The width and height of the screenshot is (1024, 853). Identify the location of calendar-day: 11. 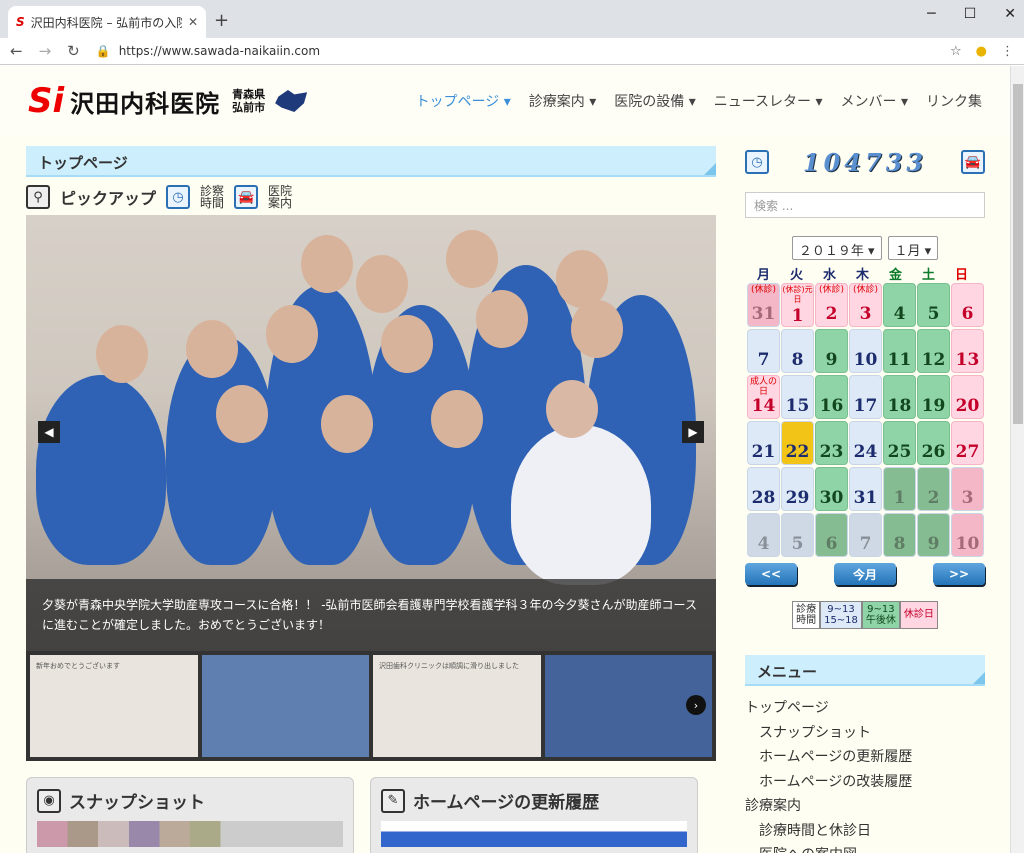
(899, 351).